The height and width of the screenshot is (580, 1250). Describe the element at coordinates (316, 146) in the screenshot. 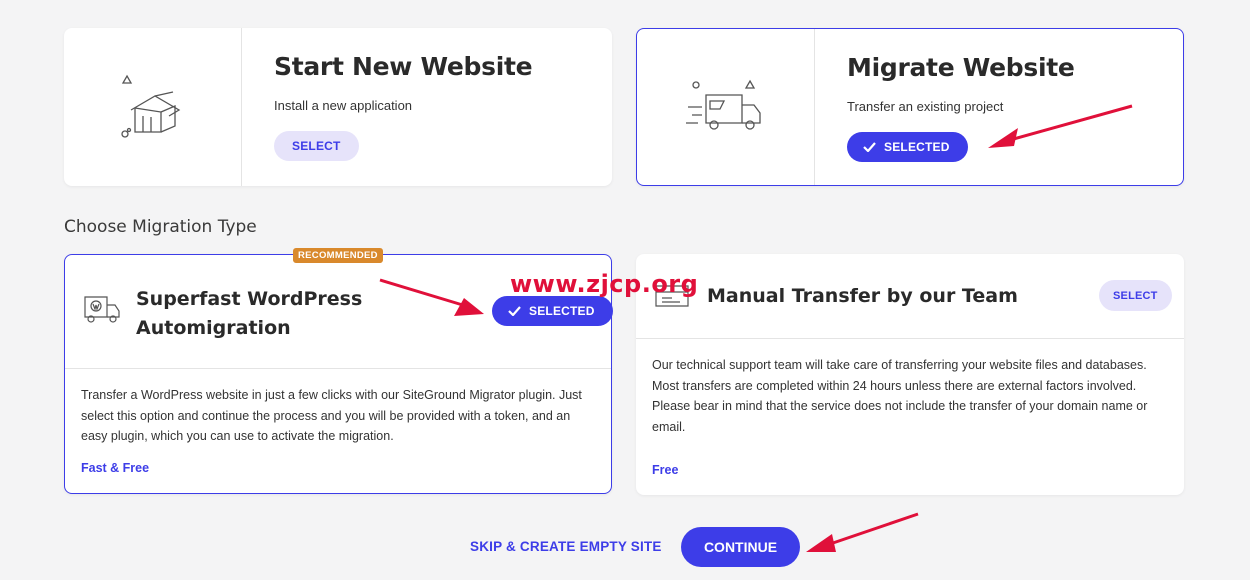

I see `start-select-button: SELECT` at that location.